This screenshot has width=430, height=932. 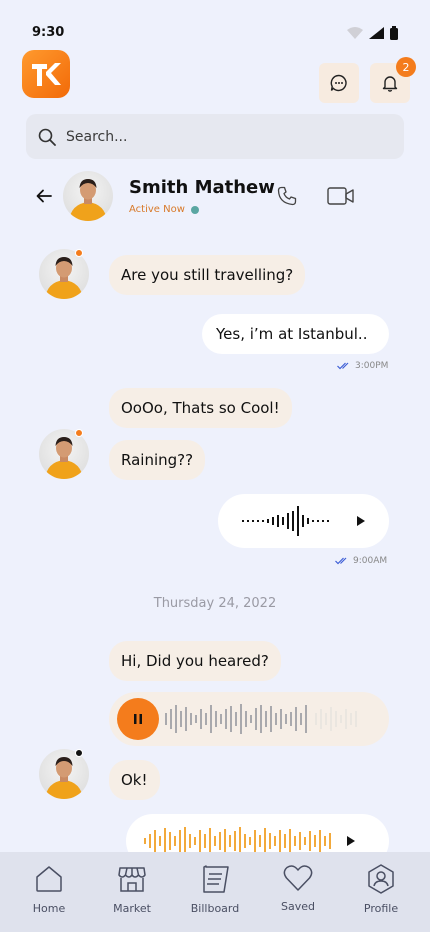 I want to click on voice-message-incoming, so click(x=249, y=719).